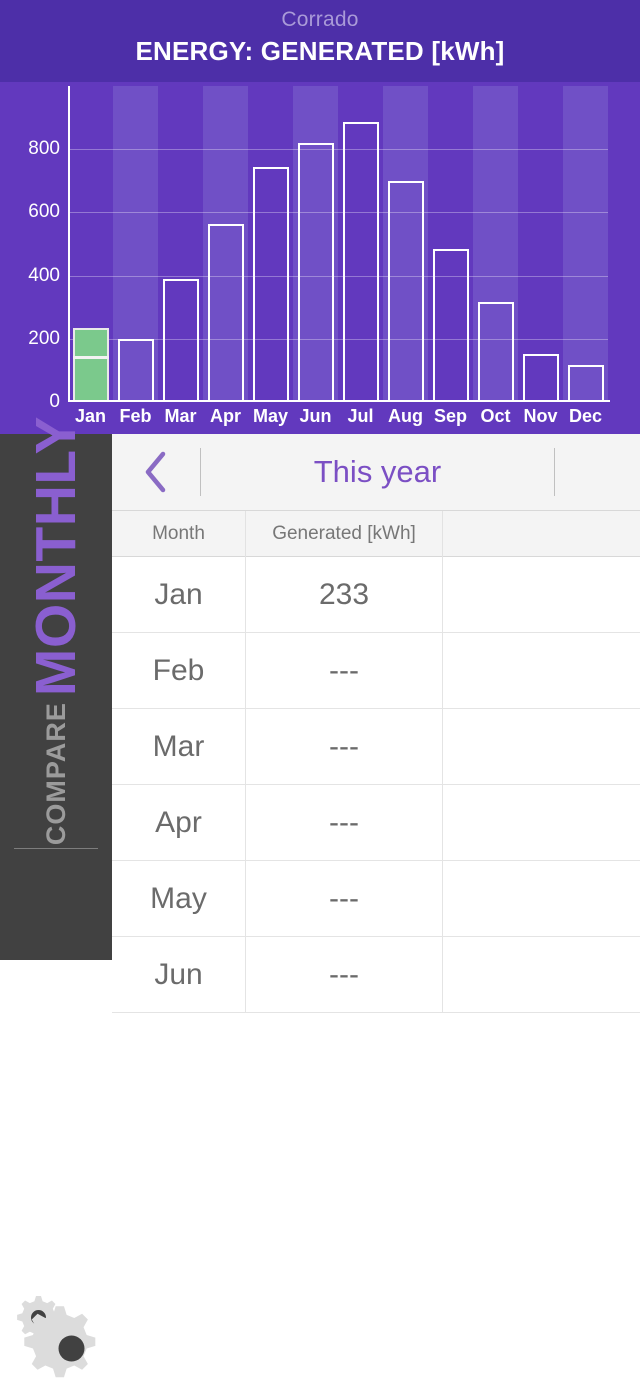 This screenshot has height=1383, width=640. I want to click on left-sidebar: COMPARE MONTHLY, so click(56, 897).